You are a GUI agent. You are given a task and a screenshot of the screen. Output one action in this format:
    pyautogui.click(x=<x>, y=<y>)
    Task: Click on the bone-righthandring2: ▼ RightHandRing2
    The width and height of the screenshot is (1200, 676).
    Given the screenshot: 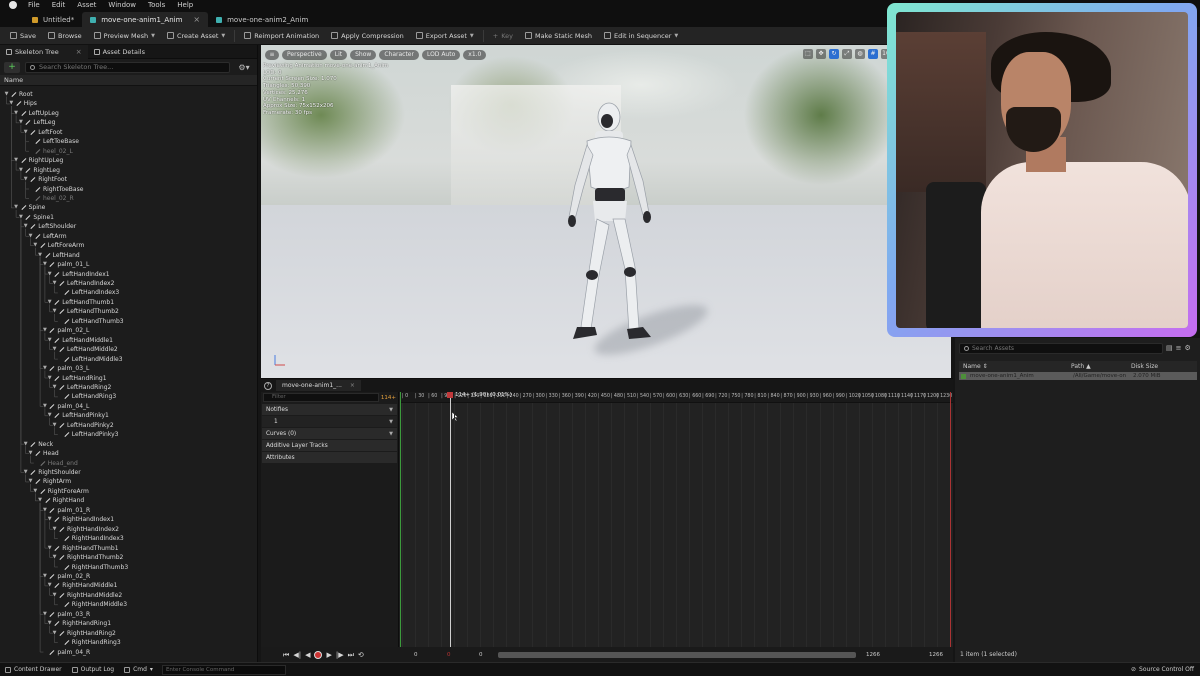 What is the action you would take?
    pyautogui.click(x=84, y=633)
    